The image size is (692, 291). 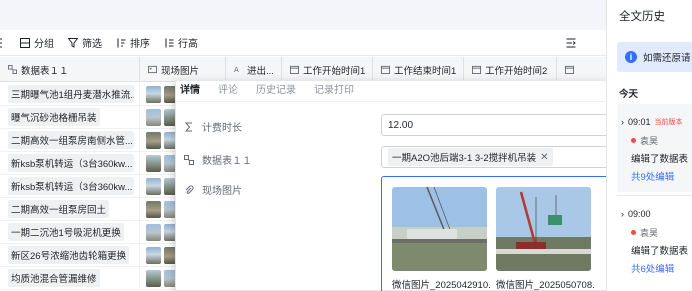 What do you see at coordinates (140, 44) in the screenshot?
I see `sort-label: 排序` at bounding box center [140, 44].